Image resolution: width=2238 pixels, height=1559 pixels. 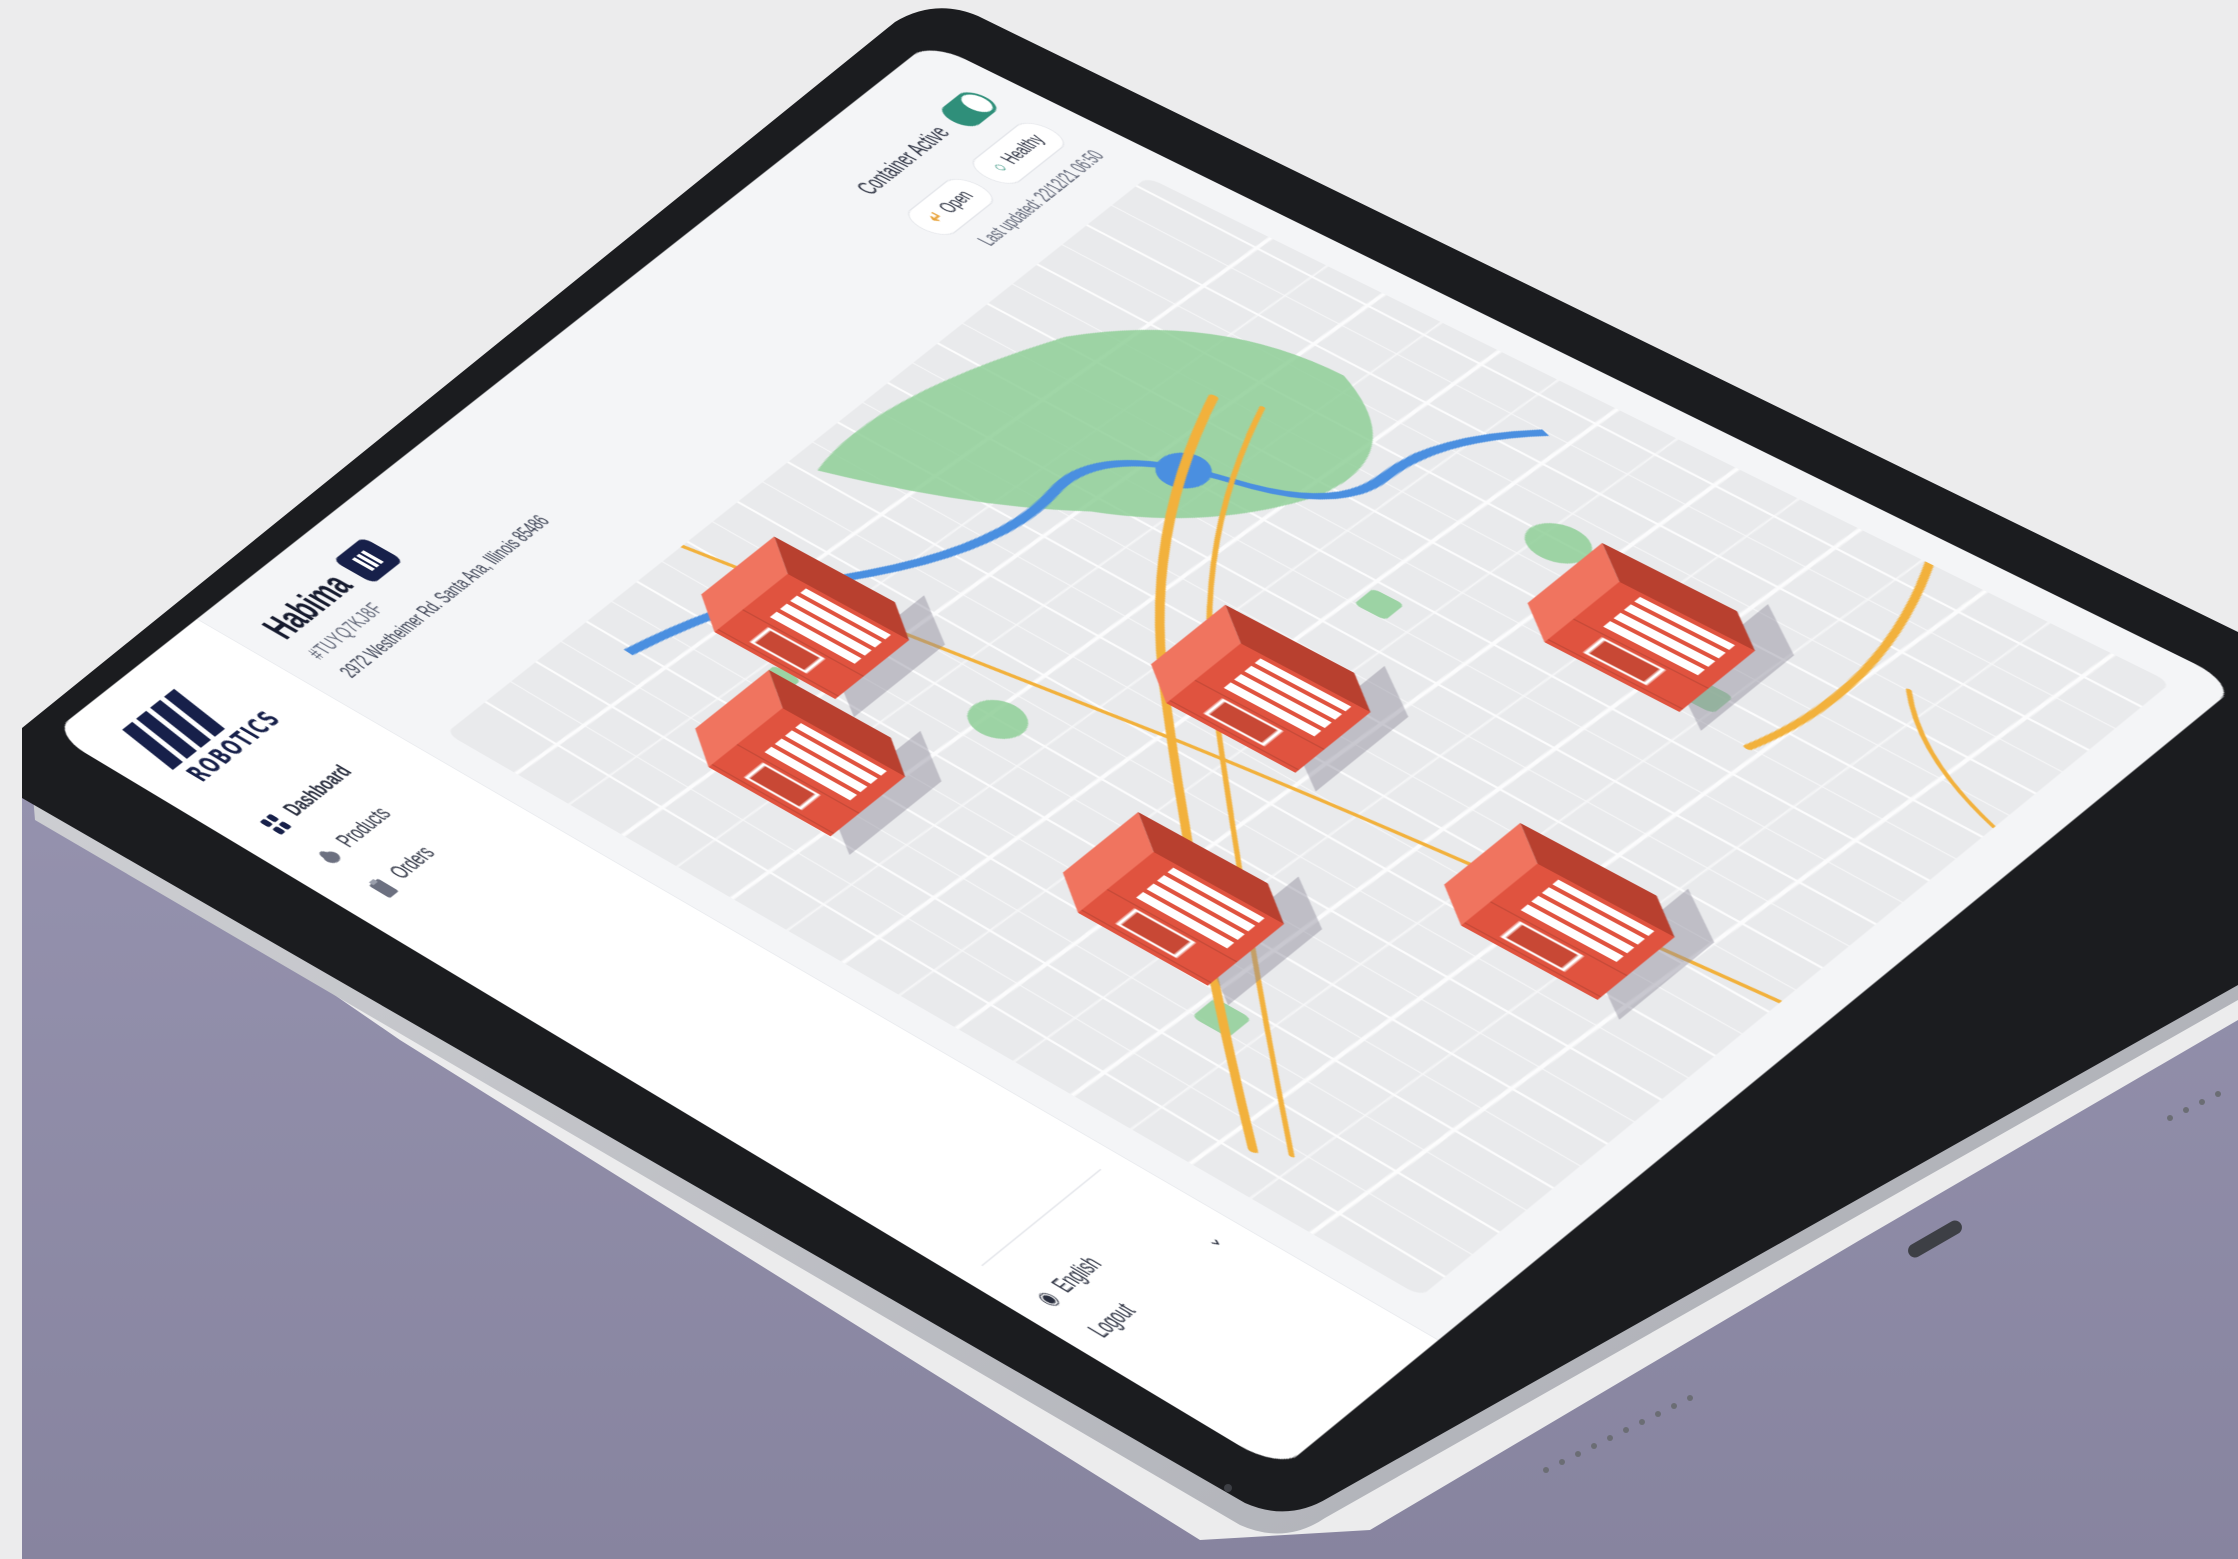 What do you see at coordinates (956, 201) in the screenshot?
I see `open-label: Open` at bounding box center [956, 201].